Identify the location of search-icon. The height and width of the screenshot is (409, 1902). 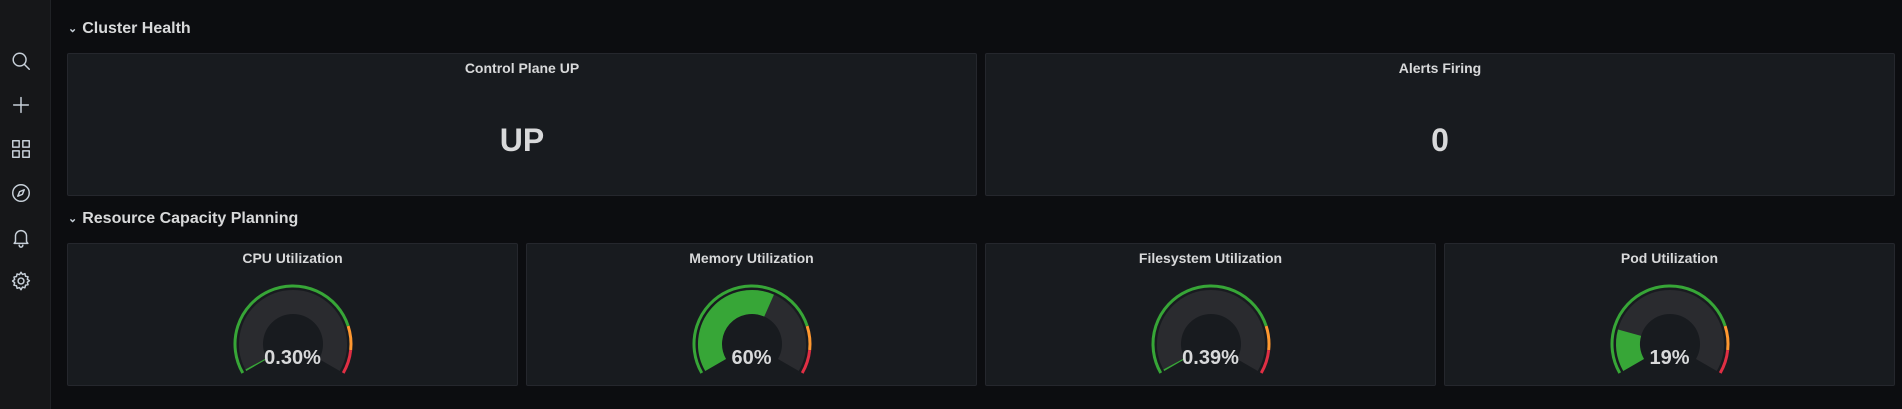
(21, 61).